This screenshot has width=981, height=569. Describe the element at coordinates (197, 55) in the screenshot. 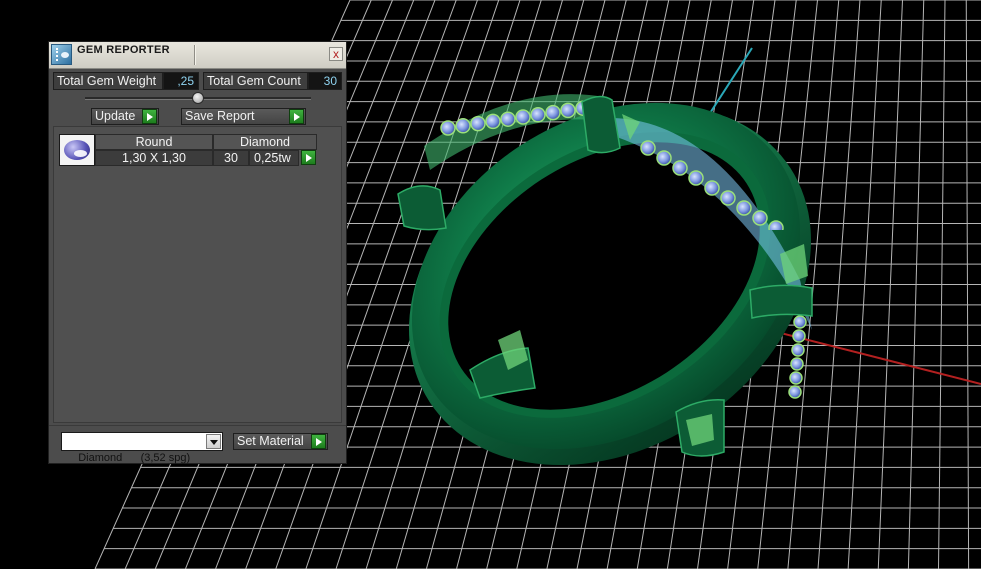

I see `panel-titlebar: GEM REPORTER x` at that location.